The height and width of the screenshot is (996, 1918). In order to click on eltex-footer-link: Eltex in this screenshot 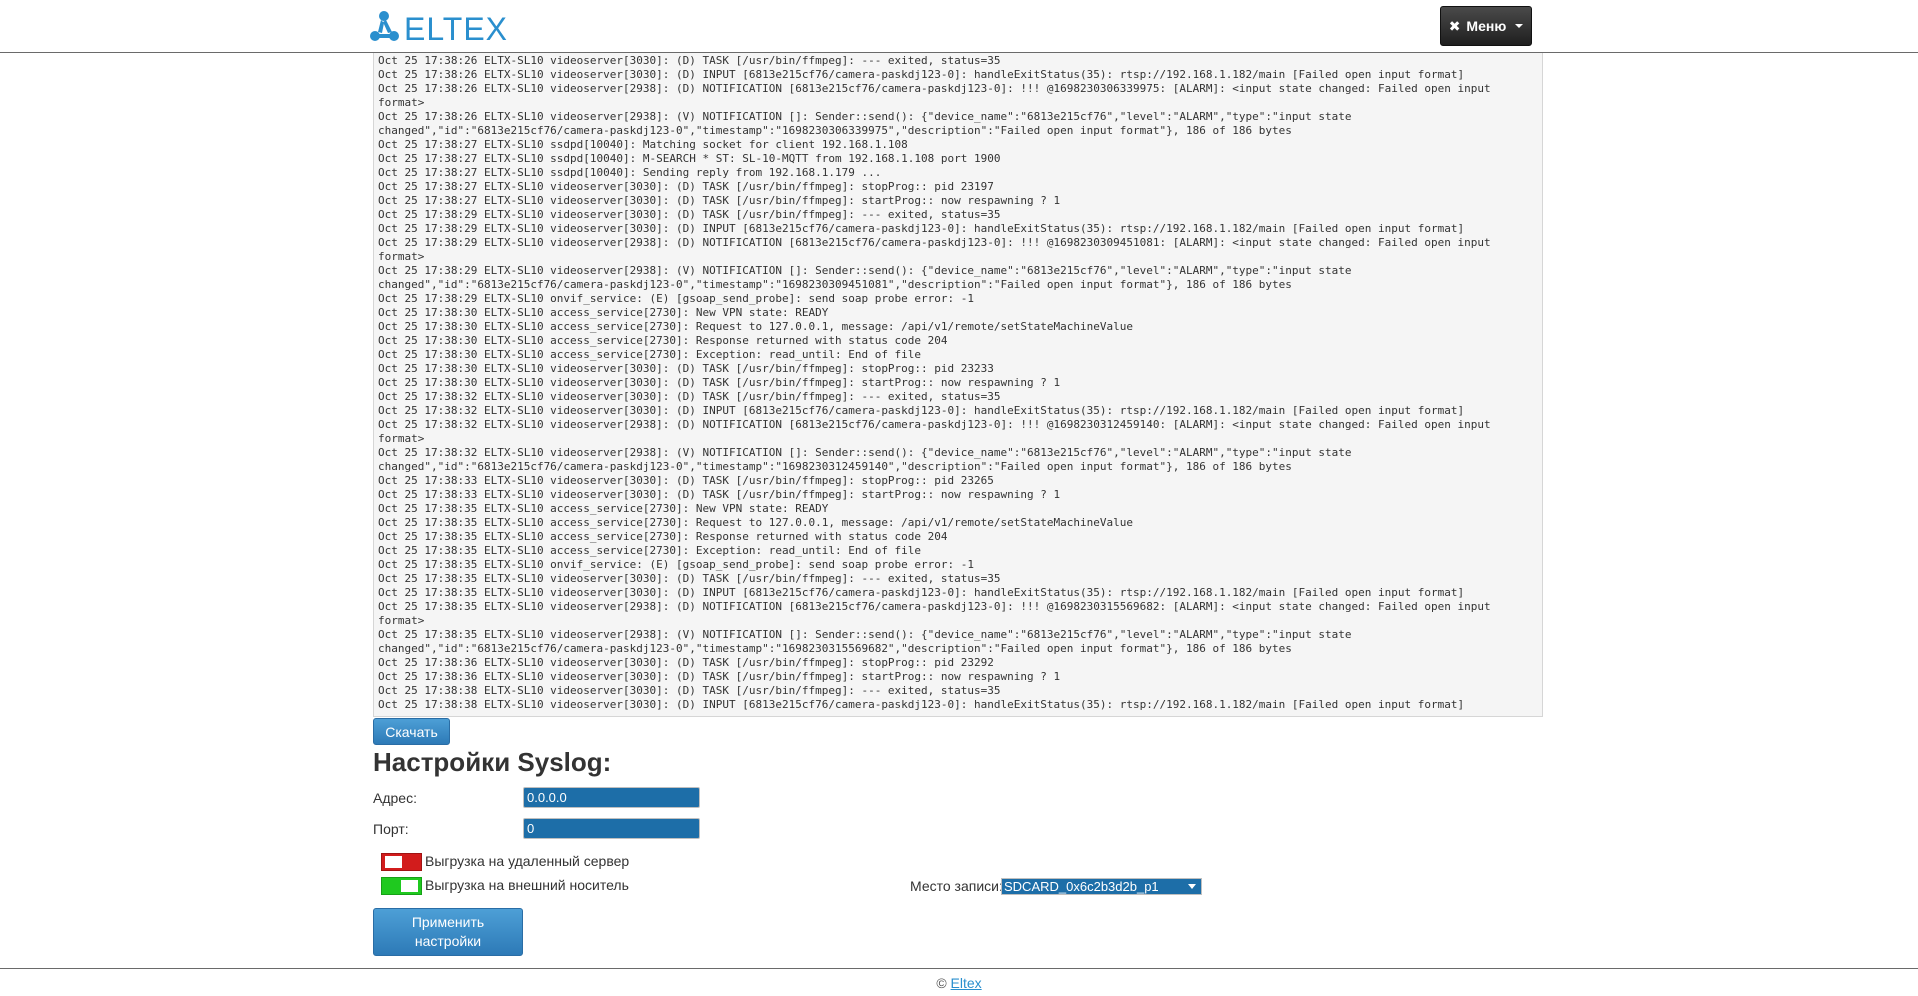, I will do `click(966, 983)`.